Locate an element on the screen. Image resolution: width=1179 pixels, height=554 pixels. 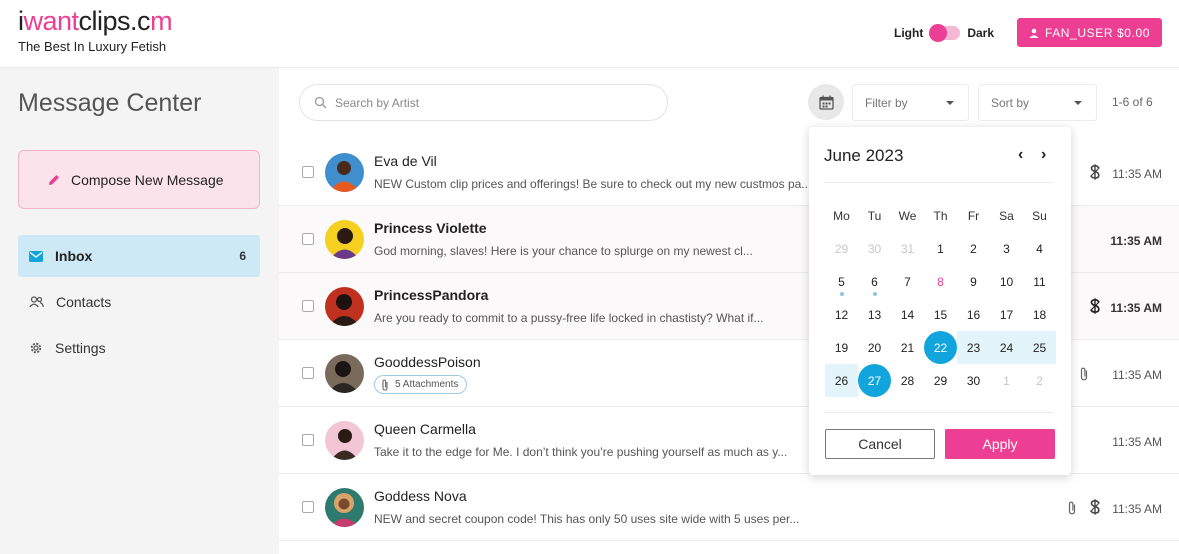
theme-switch-knob is located at coordinates (938, 33).